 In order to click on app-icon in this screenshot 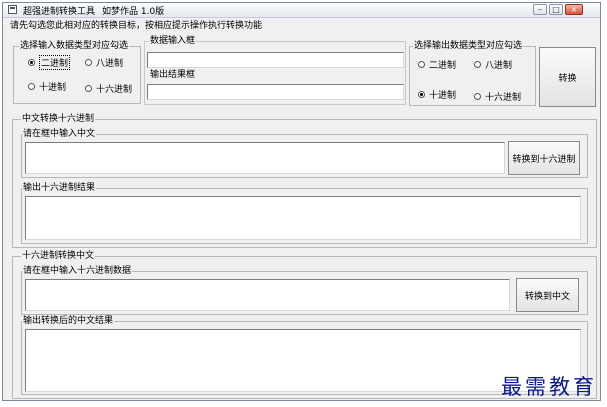, I will do `click(12, 9)`.